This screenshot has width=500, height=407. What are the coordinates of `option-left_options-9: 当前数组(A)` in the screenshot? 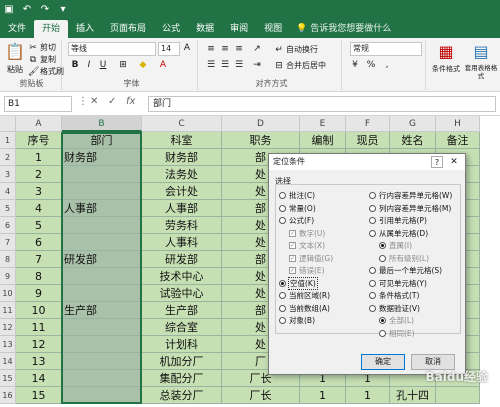 It's located at (304, 308).